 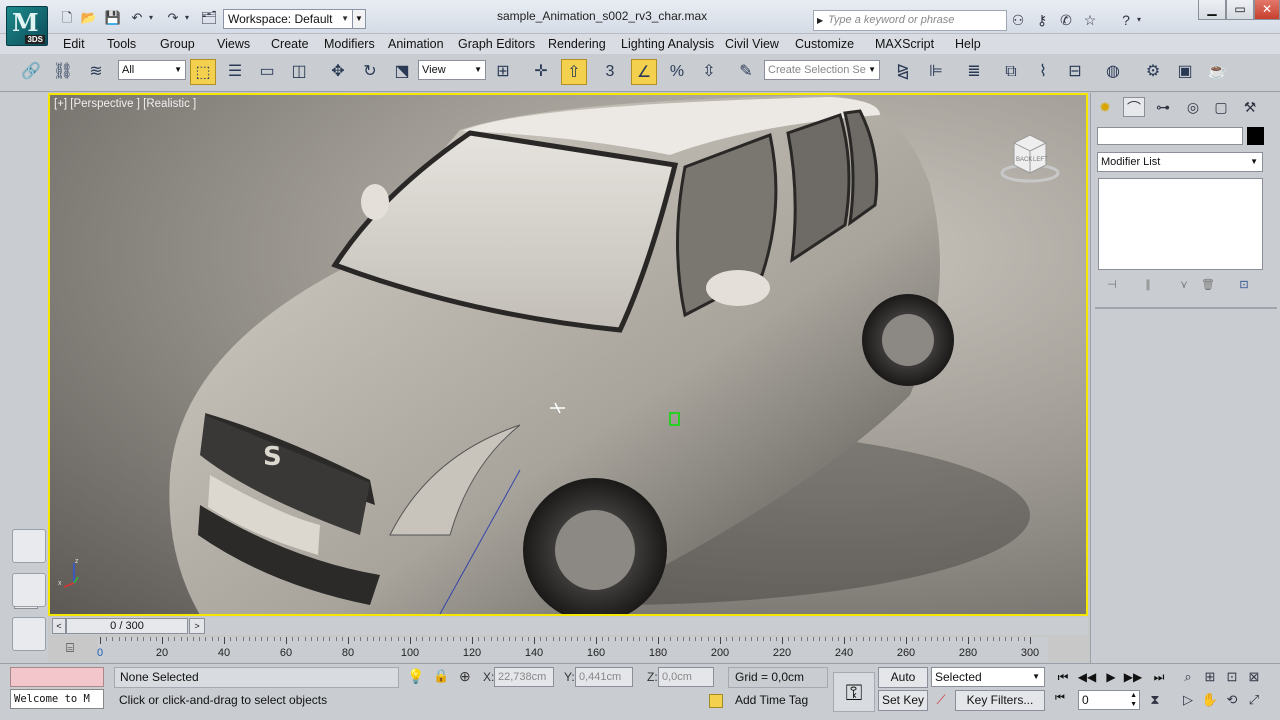 What do you see at coordinates (359, 19) in the screenshot?
I see `quick-access-menu-button: ▼` at bounding box center [359, 19].